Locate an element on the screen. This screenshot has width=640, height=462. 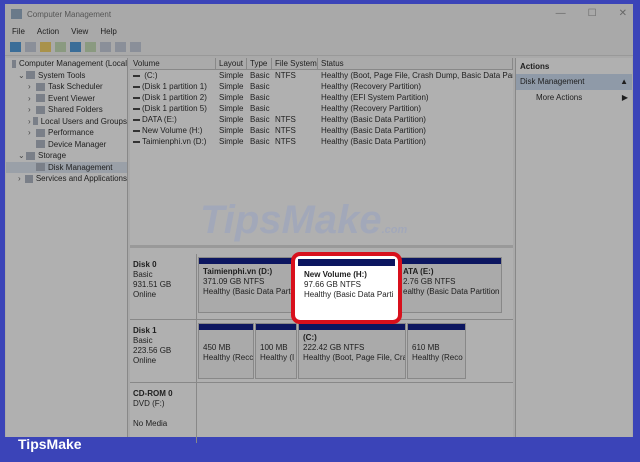
section-label: Disk Management is located at coordinates (552, 81).